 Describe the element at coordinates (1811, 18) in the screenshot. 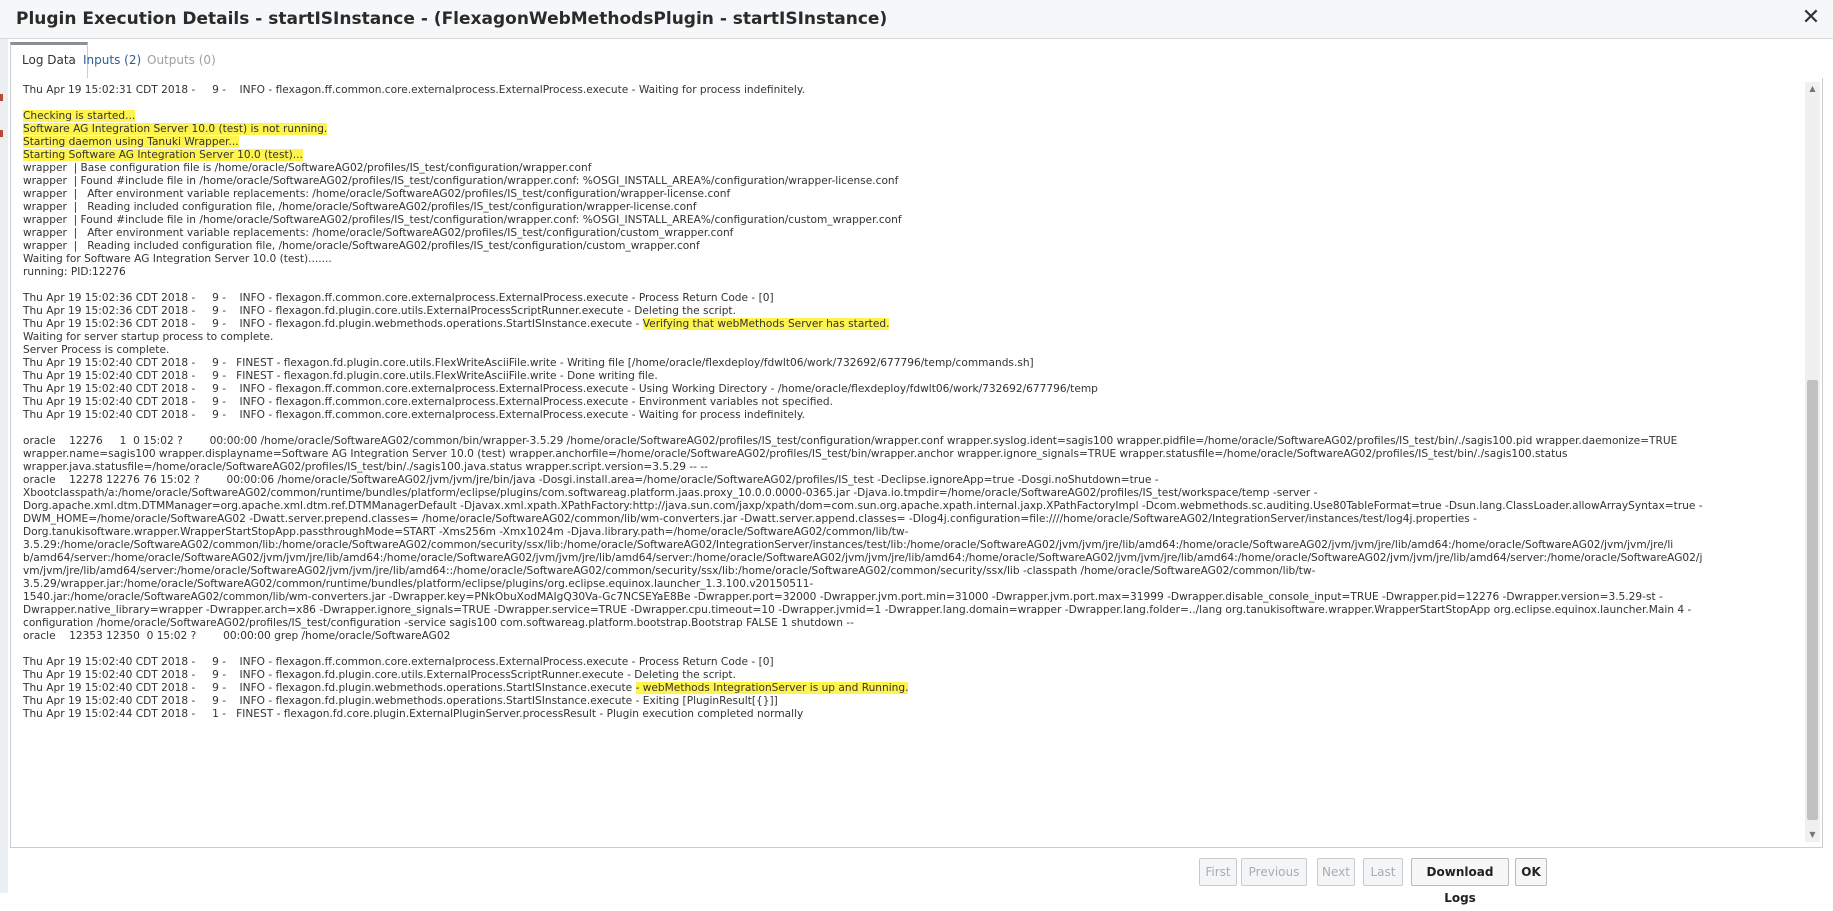

I see `close-icon: ✕` at that location.